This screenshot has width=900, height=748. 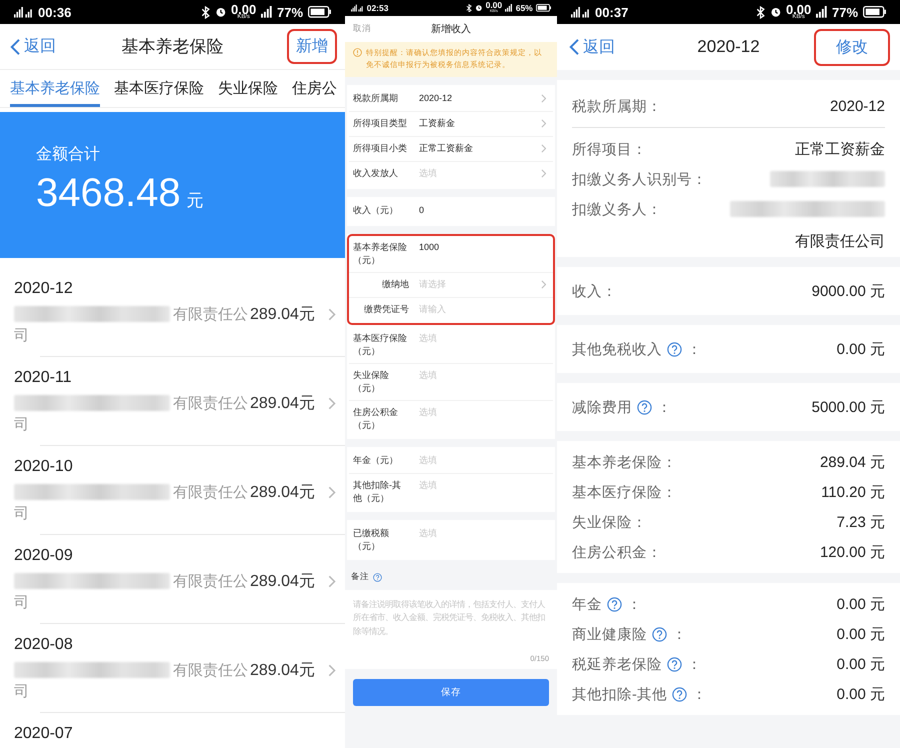 I want to click on page-title: 2020-12, so click(x=728, y=47).